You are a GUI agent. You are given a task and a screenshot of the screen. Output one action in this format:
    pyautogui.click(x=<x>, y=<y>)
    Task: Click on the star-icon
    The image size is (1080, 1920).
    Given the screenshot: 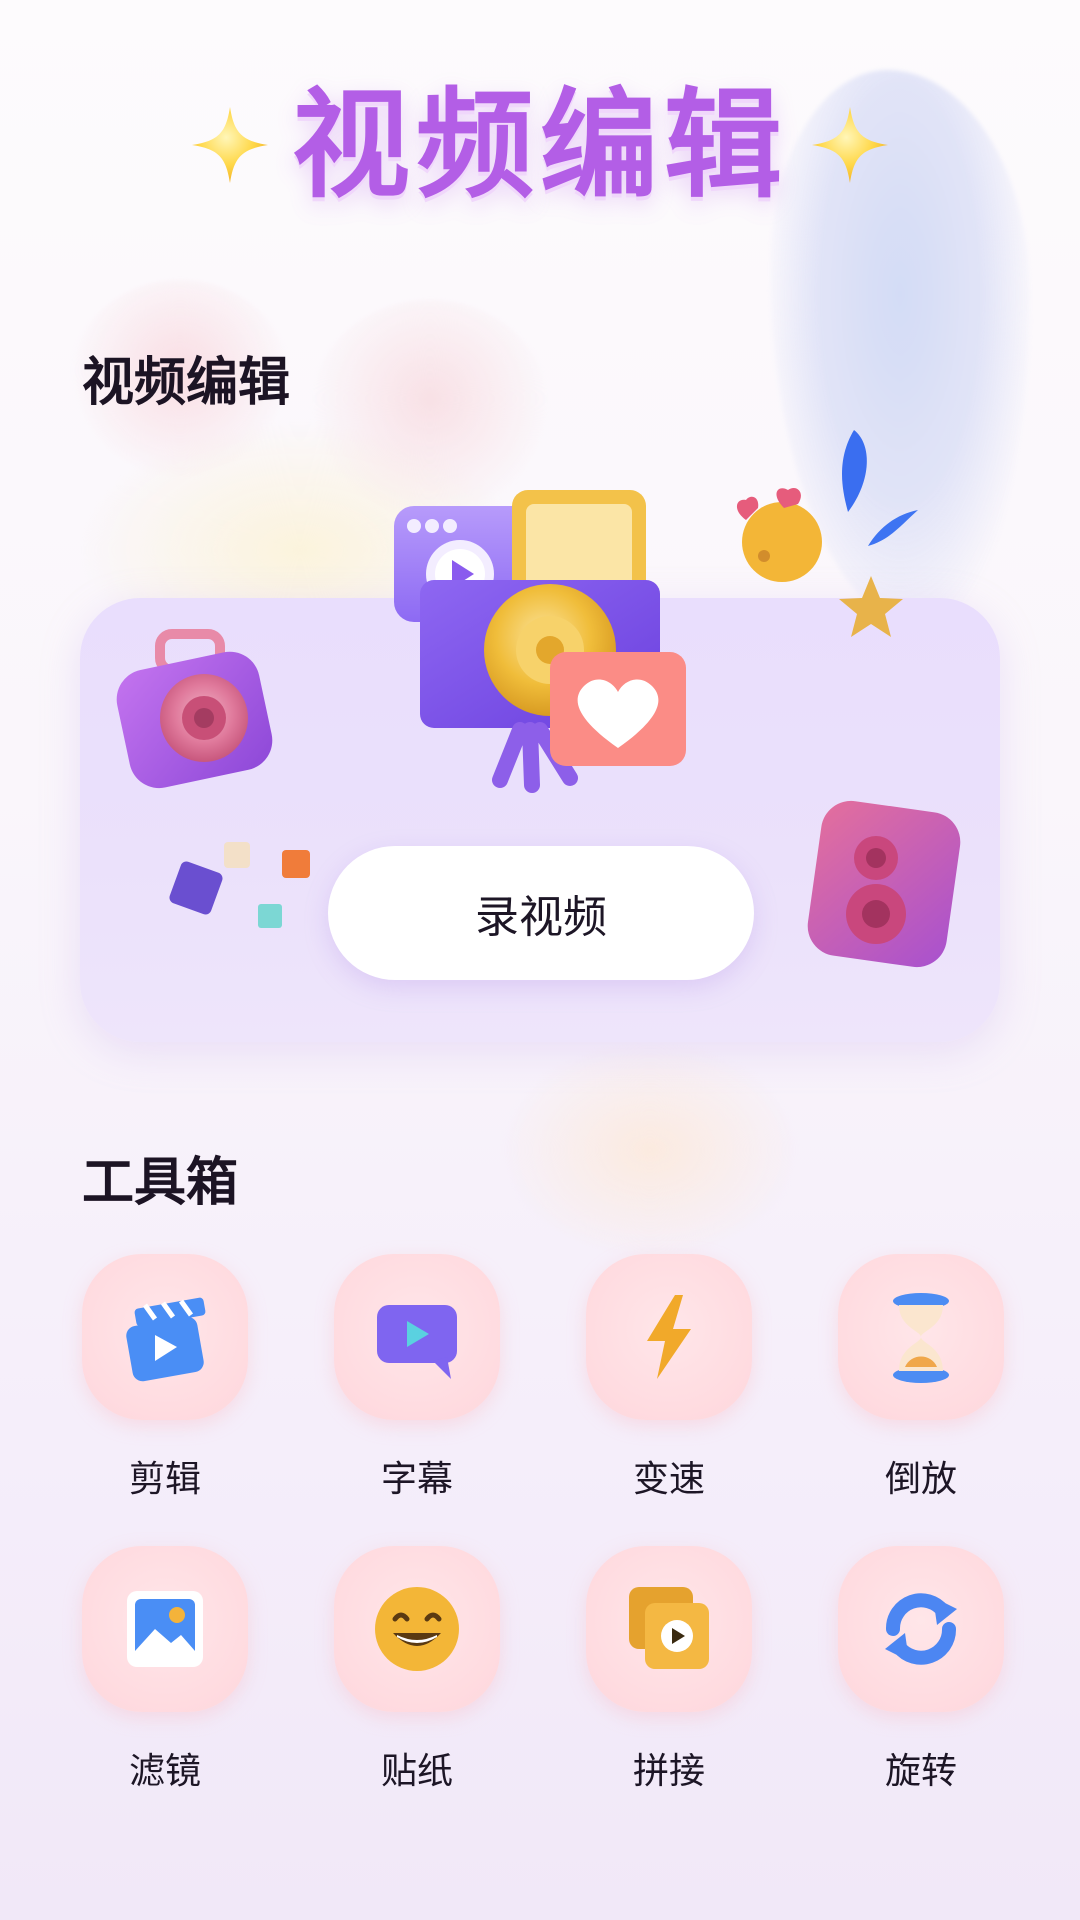 What is the action you would take?
    pyautogui.click(x=871, y=606)
    